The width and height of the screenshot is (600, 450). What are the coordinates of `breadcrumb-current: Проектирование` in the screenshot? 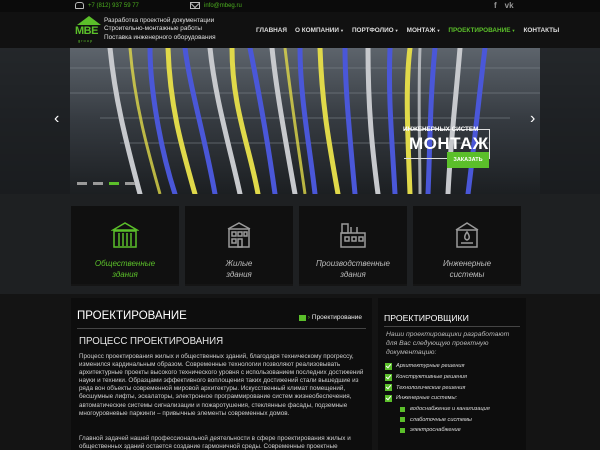 It's located at (336, 317).